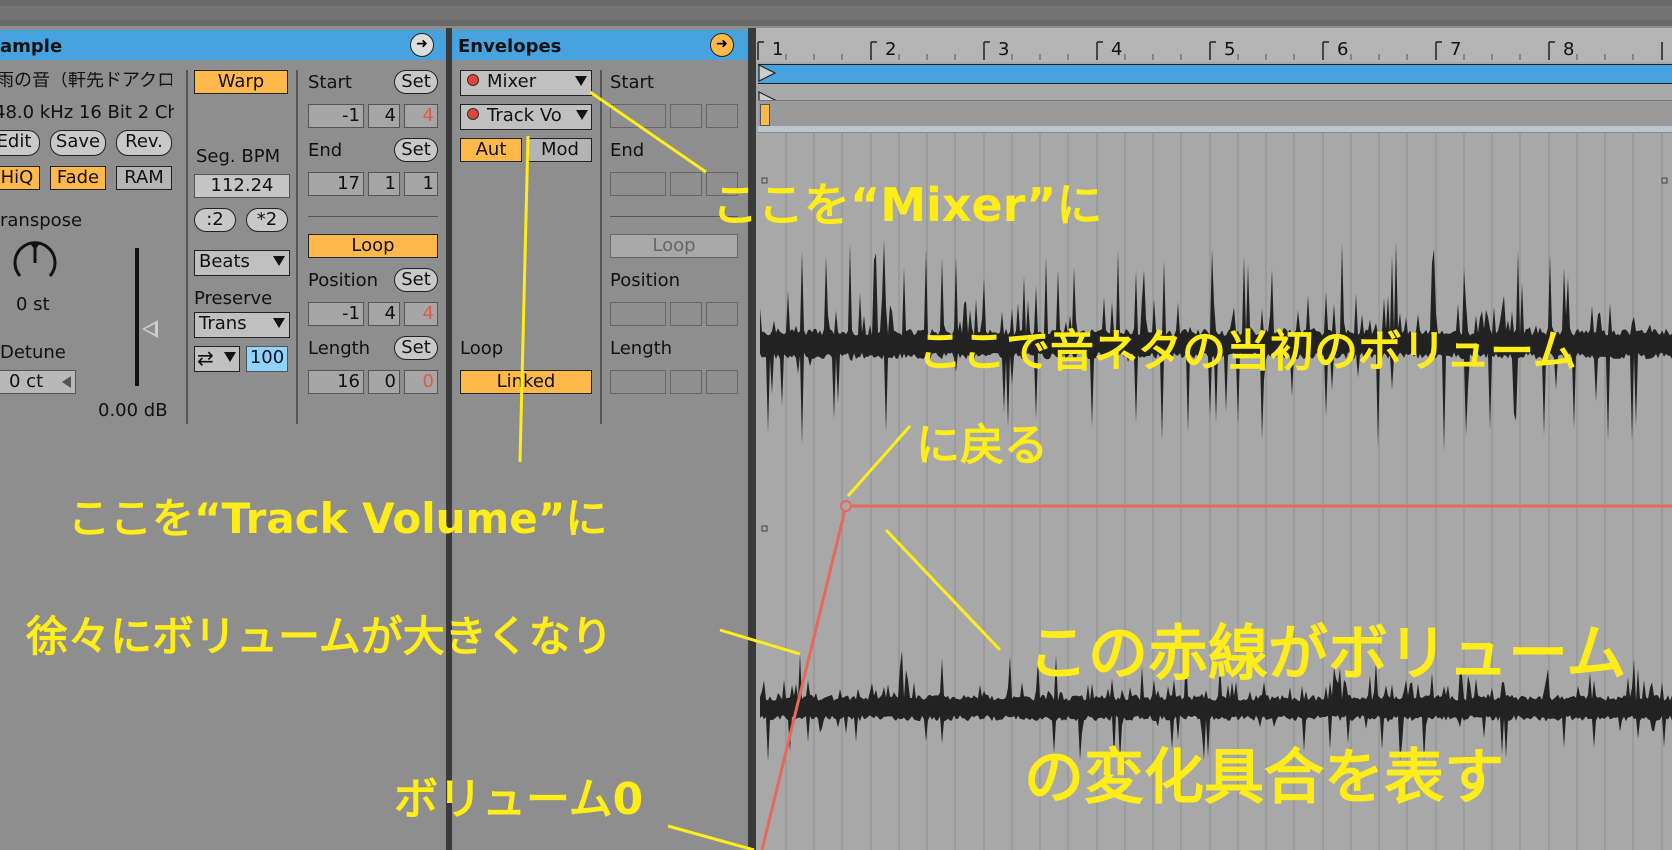 The width and height of the screenshot is (1672, 850). Describe the element at coordinates (907, 205) in the screenshot. I see `annotation-mixer-note: ここを“Mixer”に` at that location.